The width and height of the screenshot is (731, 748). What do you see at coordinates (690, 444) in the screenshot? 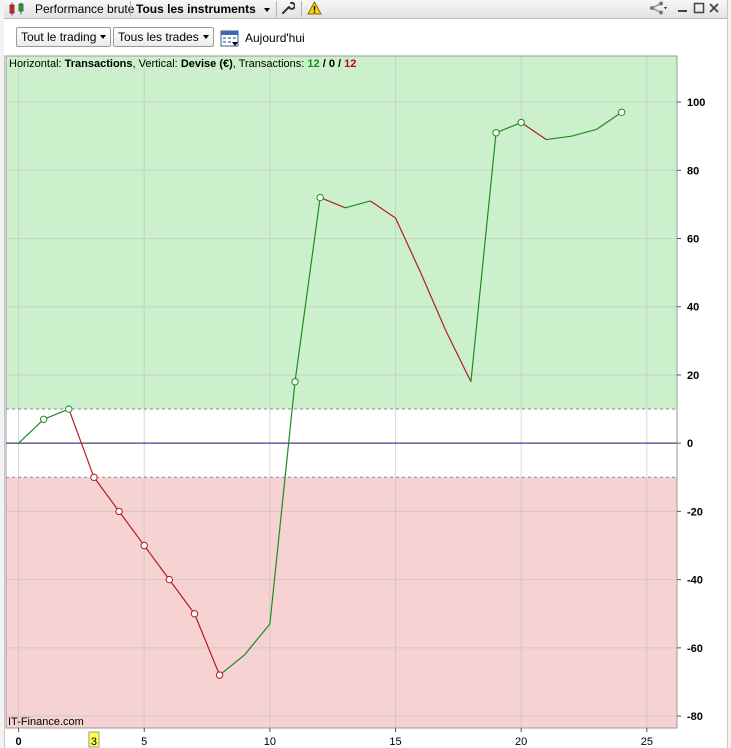
I see `y-tick-label: 0` at bounding box center [690, 444].